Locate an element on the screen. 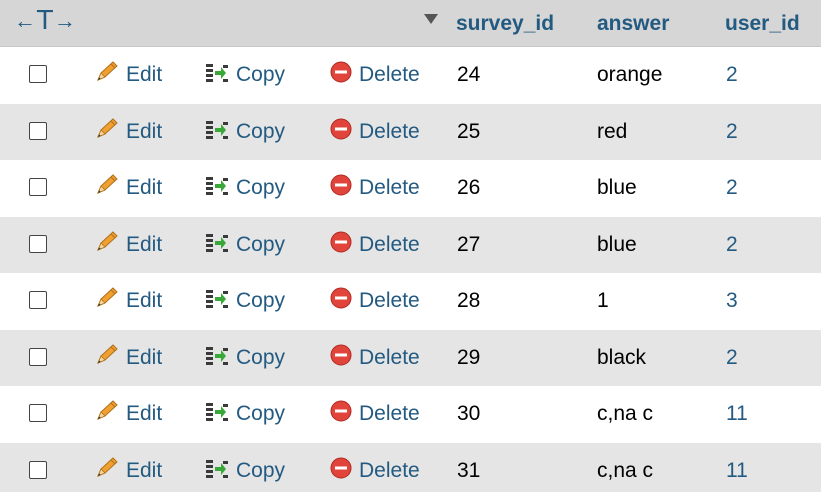 This screenshot has width=821, height=492. column-header-survey-id: survey_id is located at coordinates (505, 24).